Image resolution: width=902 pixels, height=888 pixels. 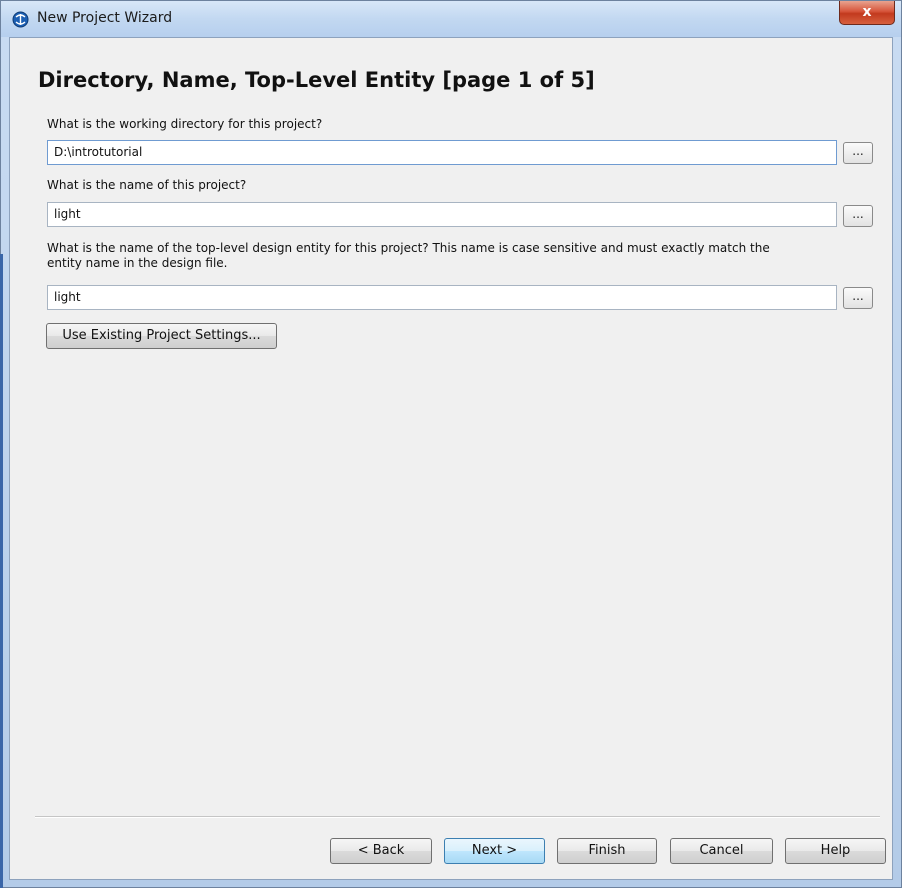 I want to click on top-level-label-line2: entity name in the design file., so click(x=137, y=263).